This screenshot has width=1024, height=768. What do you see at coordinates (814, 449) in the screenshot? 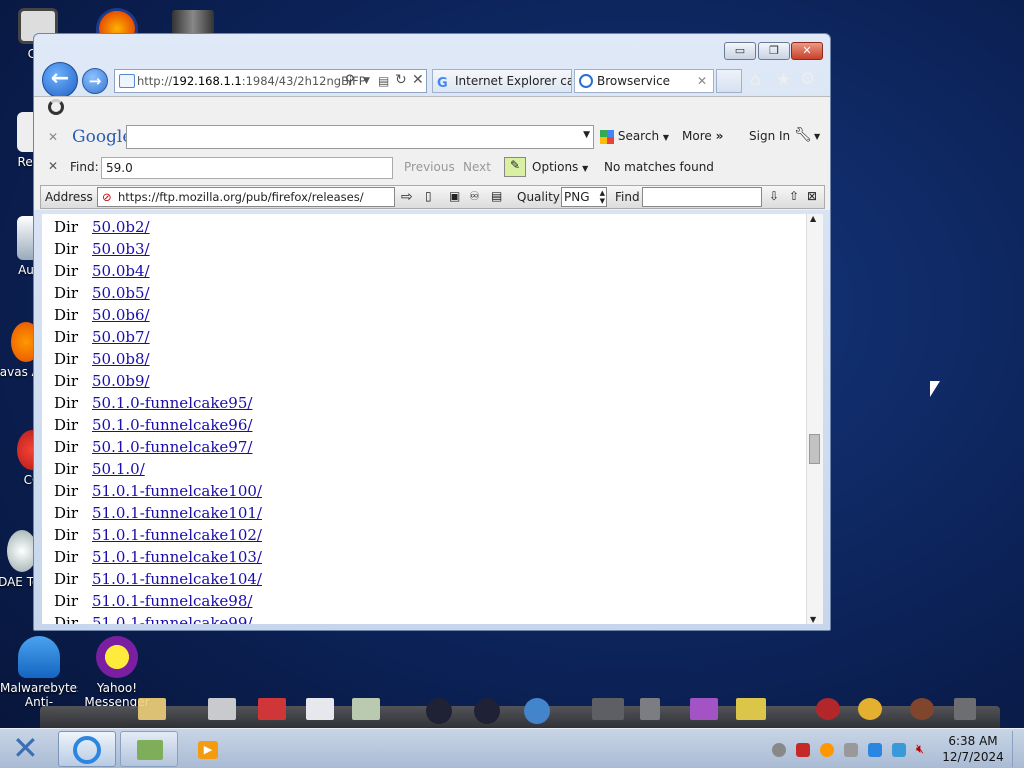
I see `scrollbar-thumb` at bounding box center [814, 449].